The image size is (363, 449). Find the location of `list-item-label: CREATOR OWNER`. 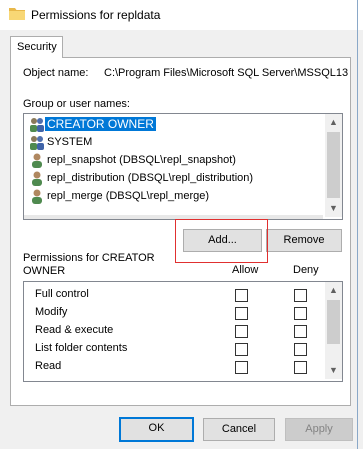

list-item-label: CREATOR OWNER is located at coordinates (100, 124).